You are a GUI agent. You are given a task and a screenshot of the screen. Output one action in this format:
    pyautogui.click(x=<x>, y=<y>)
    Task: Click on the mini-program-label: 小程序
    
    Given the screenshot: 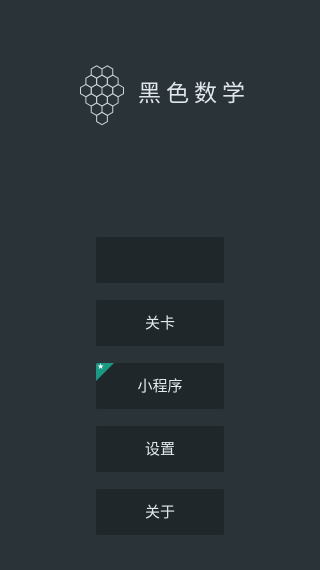 What is the action you would take?
    pyautogui.click(x=160, y=386)
    